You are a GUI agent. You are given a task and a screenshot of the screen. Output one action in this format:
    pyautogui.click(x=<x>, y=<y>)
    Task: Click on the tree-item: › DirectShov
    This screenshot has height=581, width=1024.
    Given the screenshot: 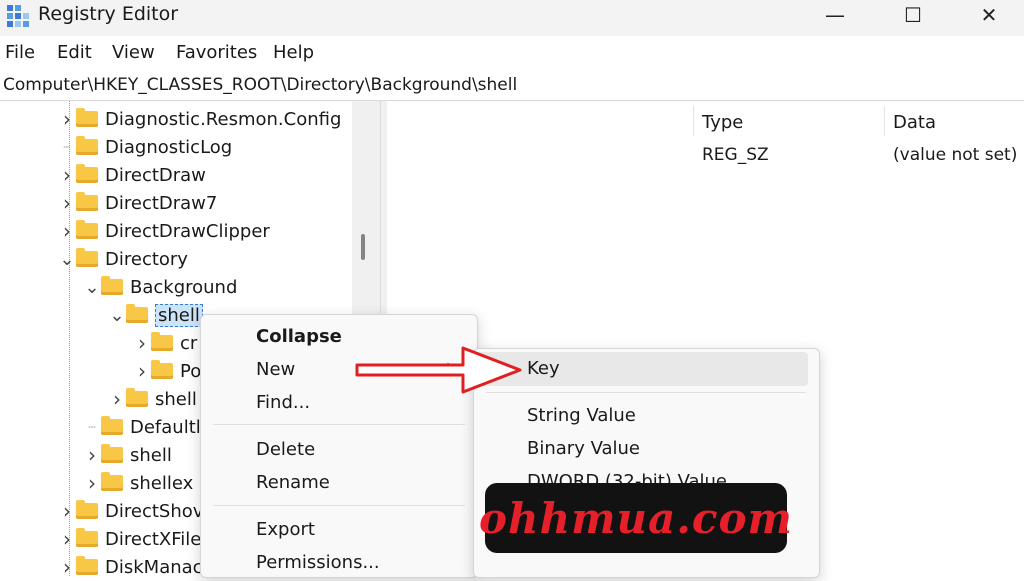 What is the action you would take?
    pyautogui.click(x=130, y=511)
    